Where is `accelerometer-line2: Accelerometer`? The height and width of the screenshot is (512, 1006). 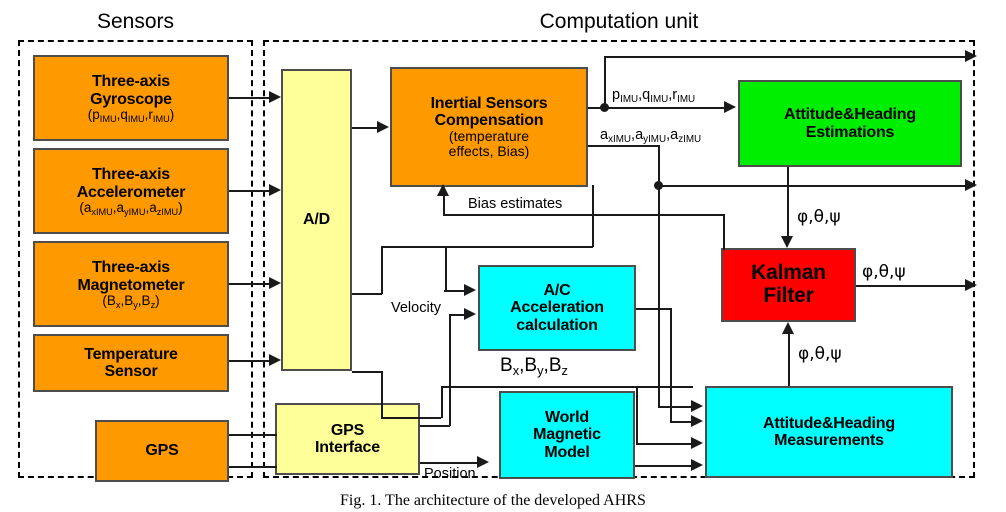 accelerometer-line2: Accelerometer is located at coordinates (131, 192).